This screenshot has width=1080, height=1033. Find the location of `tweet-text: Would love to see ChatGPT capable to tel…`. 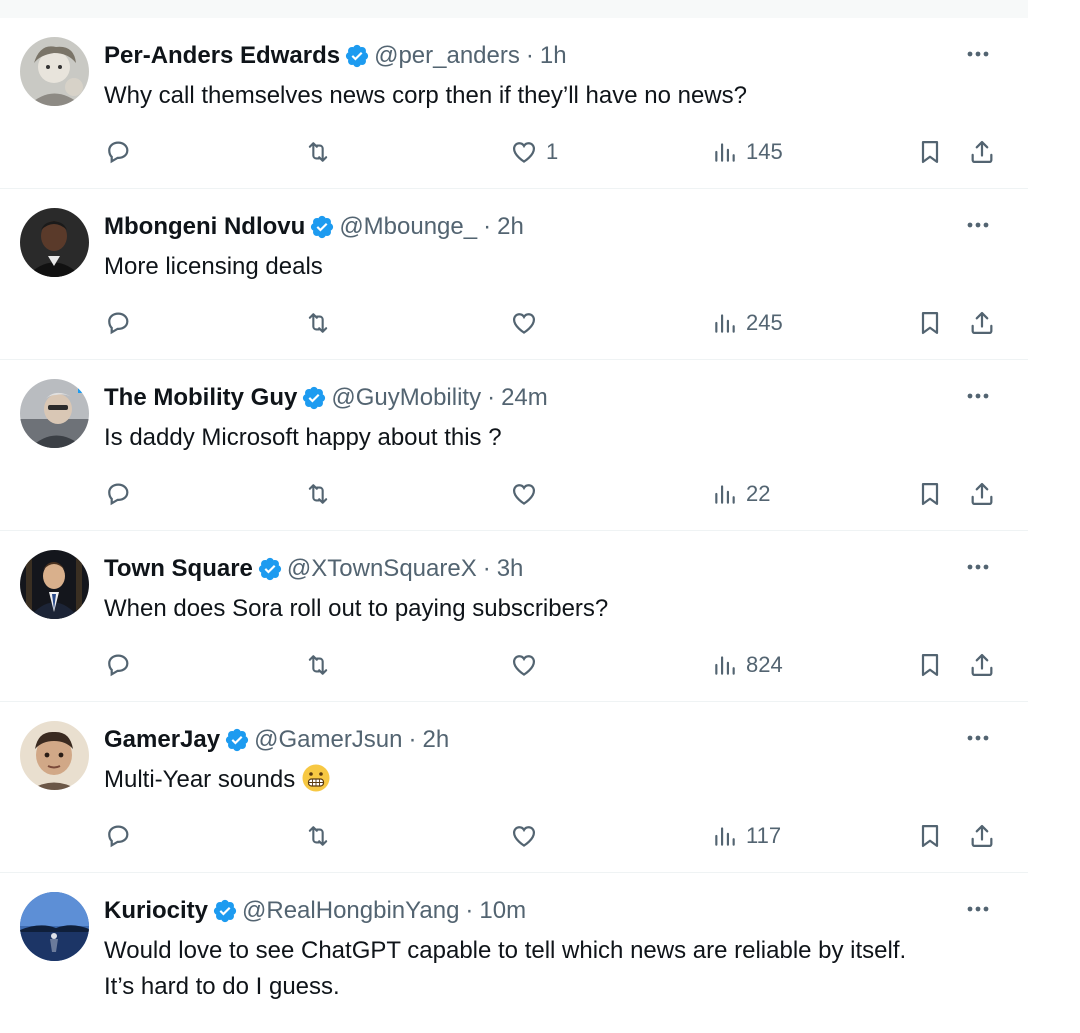

tweet-text: Would love to see ChatGPT capable to tel… is located at coordinates (554, 969).